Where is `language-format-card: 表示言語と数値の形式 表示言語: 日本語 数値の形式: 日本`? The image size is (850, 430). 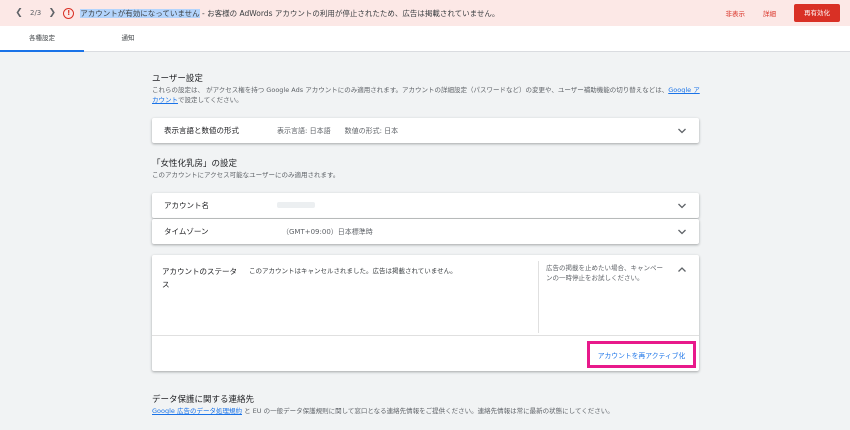 language-format-card: 表示言語と数値の形式 表示言語: 日本語 数値の形式: 日本 is located at coordinates (425, 130).